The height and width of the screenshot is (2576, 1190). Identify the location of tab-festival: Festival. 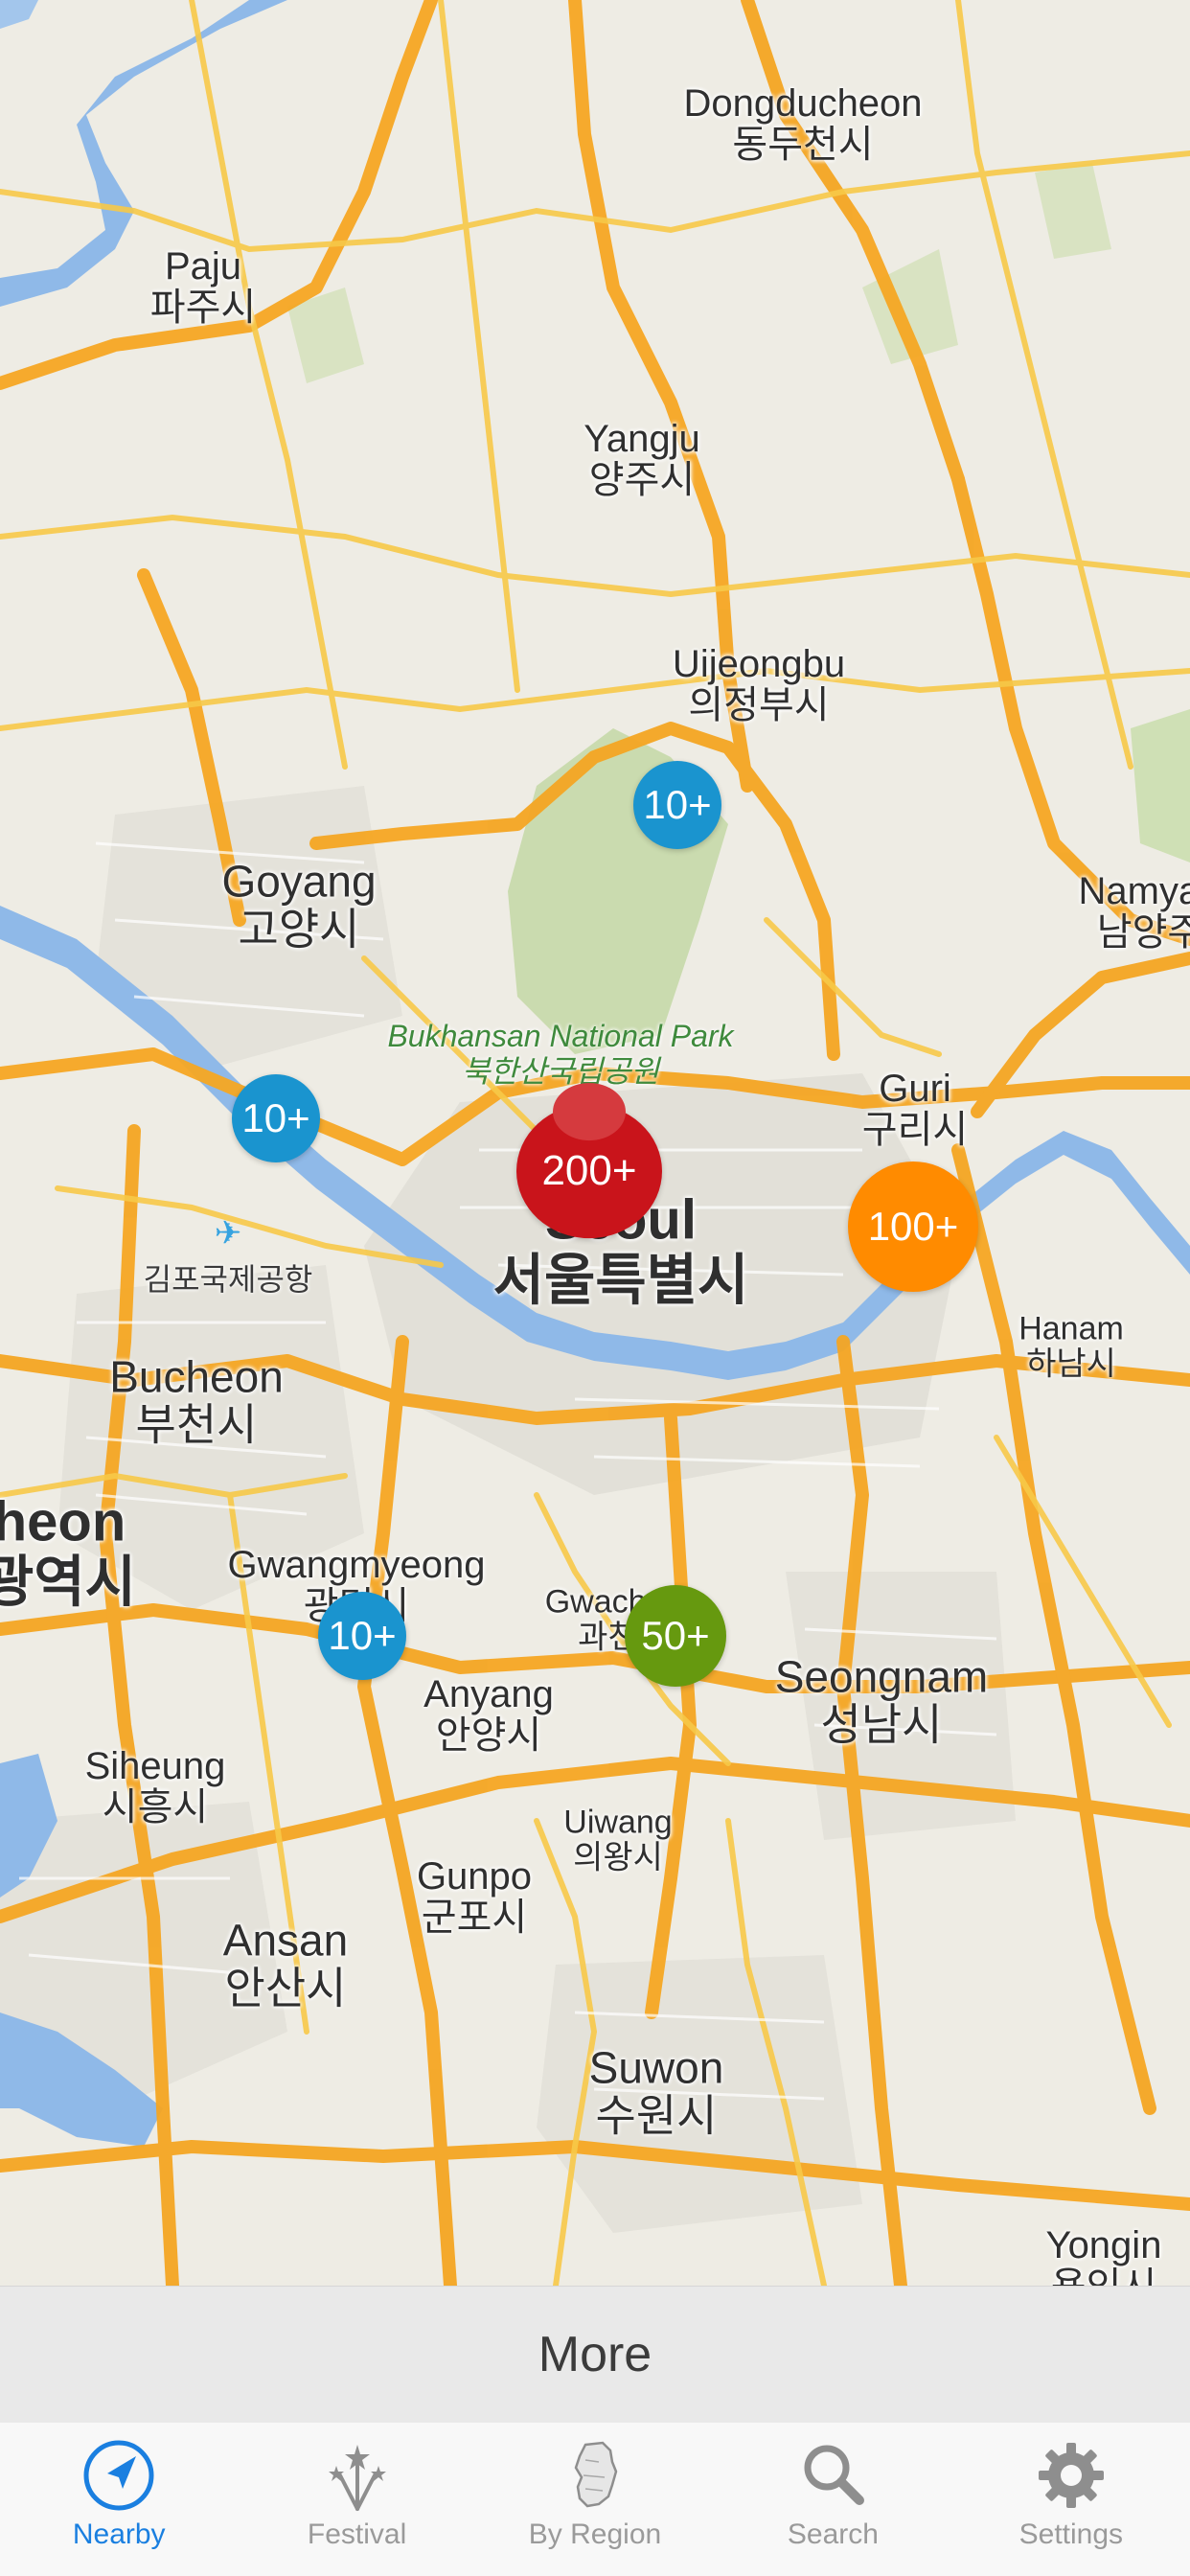
(357, 2499).